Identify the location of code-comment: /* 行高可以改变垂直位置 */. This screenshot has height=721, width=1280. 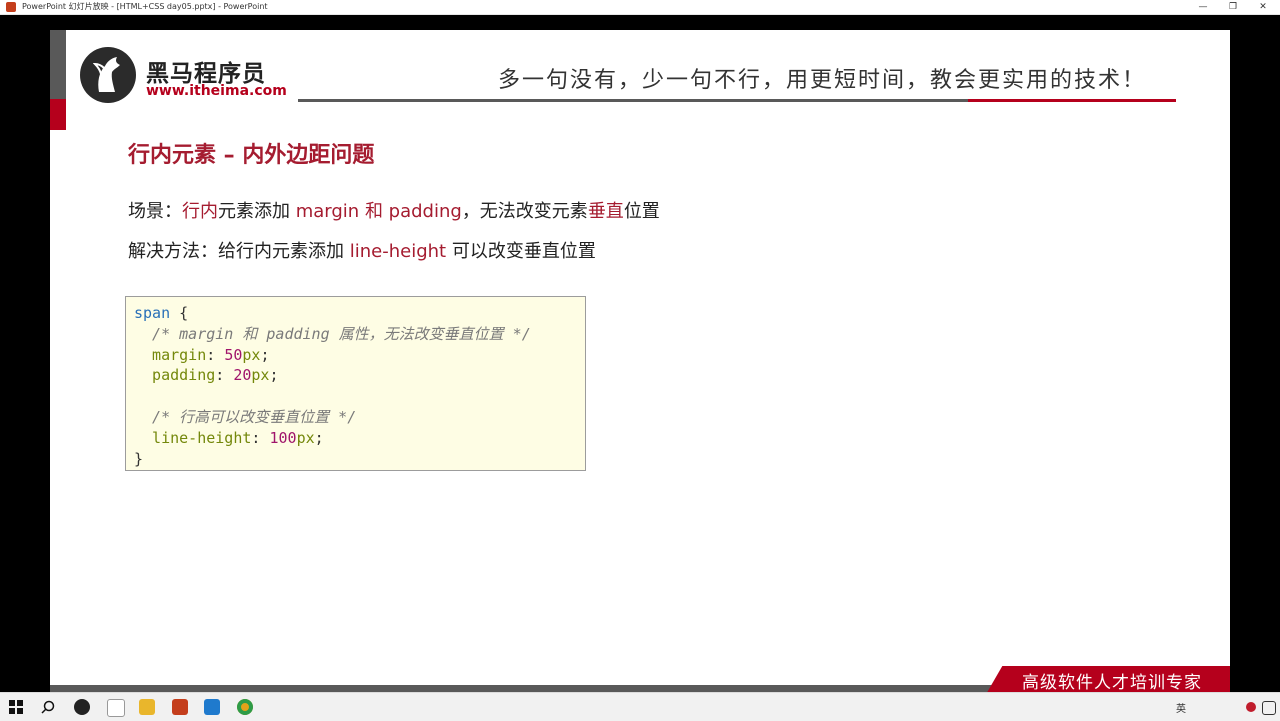
(245, 416).